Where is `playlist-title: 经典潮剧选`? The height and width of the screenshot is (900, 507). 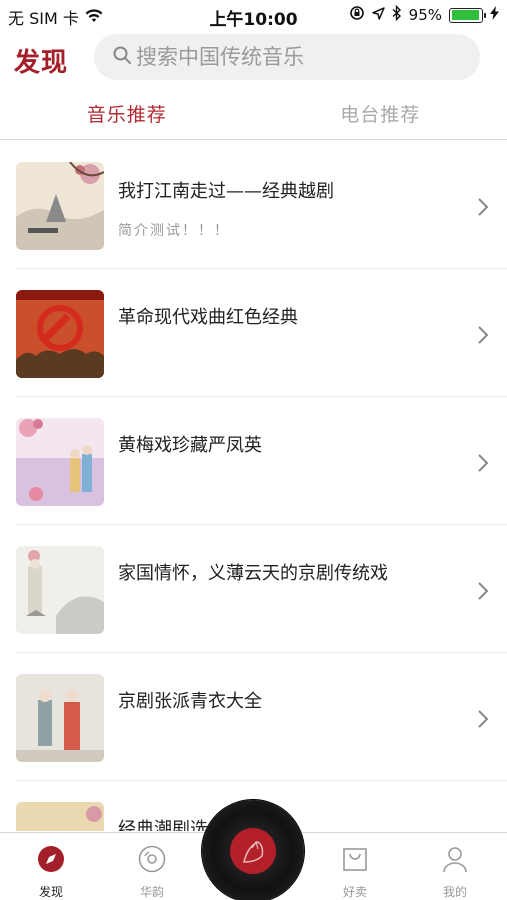 playlist-title: 经典潮剧选 is located at coordinates (163, 825).